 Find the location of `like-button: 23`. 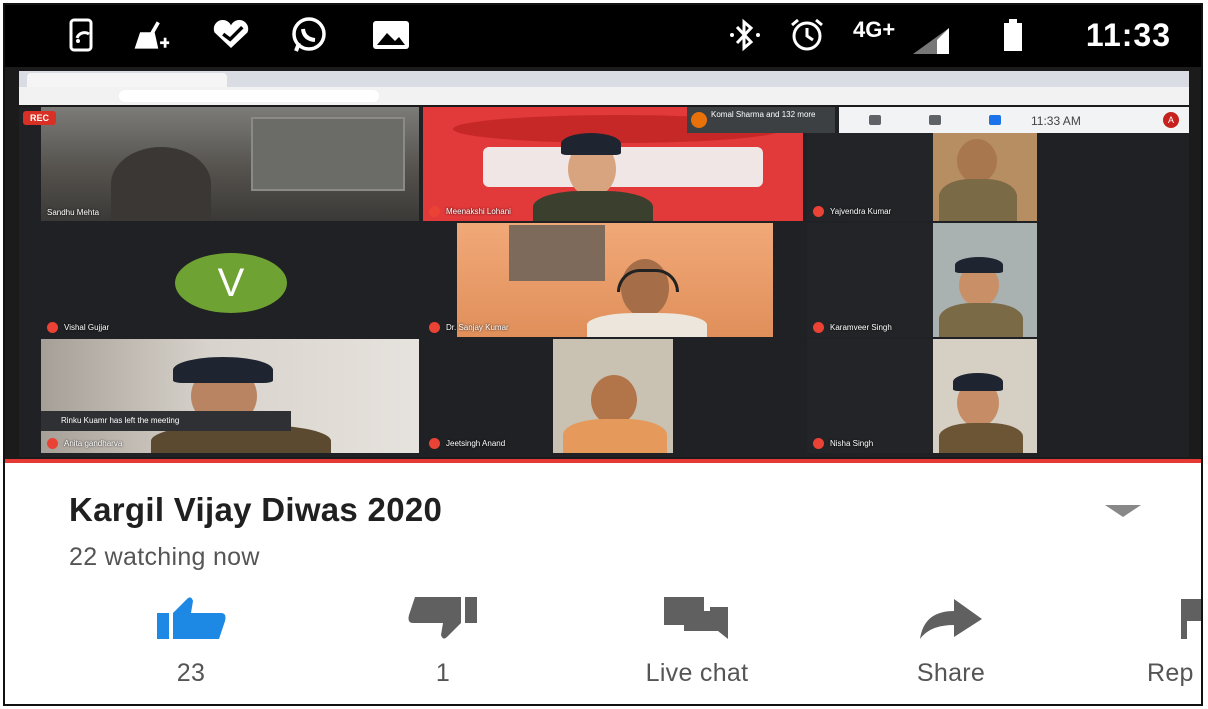

like-button: 23 is located at coordinates (191, 640).